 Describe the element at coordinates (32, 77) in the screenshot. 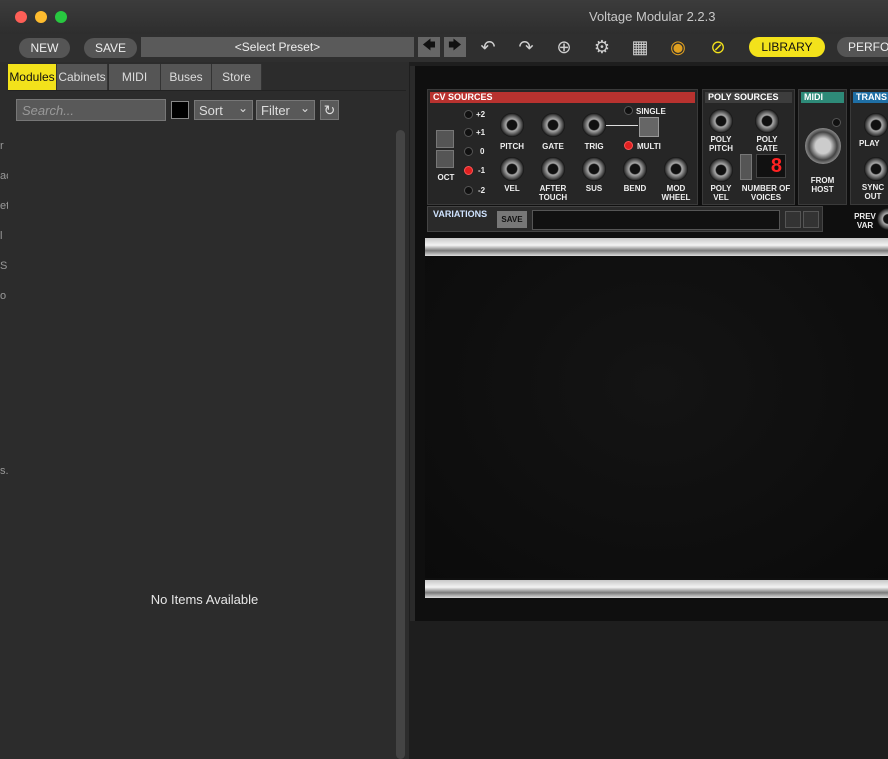

I see `tab-modules: Modules` at that location.